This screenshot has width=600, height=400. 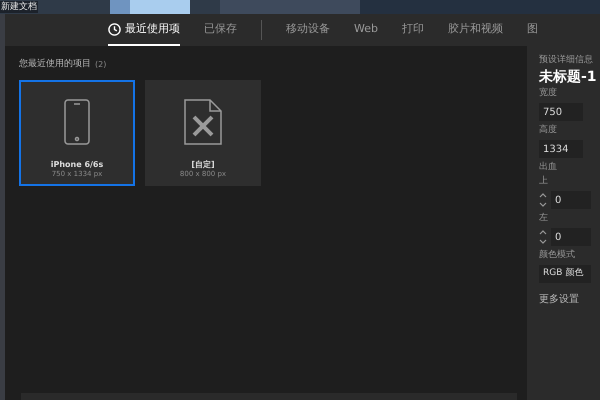 I want to click on window-title: 新建文档, so click(x=19, y=7).